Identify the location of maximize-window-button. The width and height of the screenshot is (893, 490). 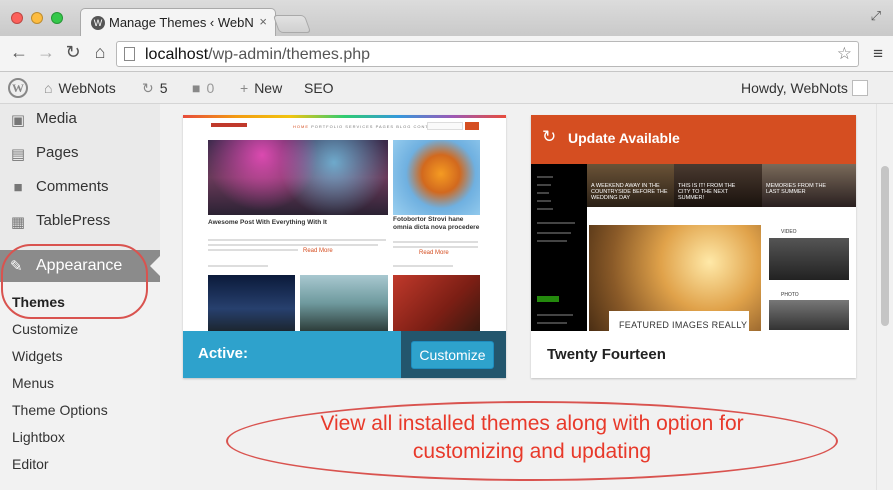
(57, 18).